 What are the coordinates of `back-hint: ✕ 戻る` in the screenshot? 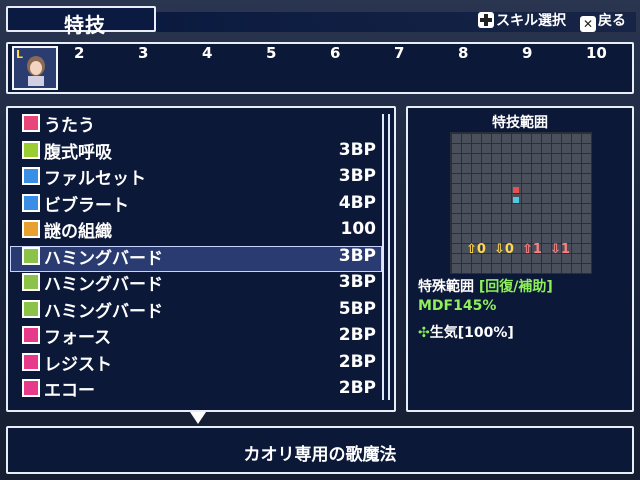 It's located at (603, 21).